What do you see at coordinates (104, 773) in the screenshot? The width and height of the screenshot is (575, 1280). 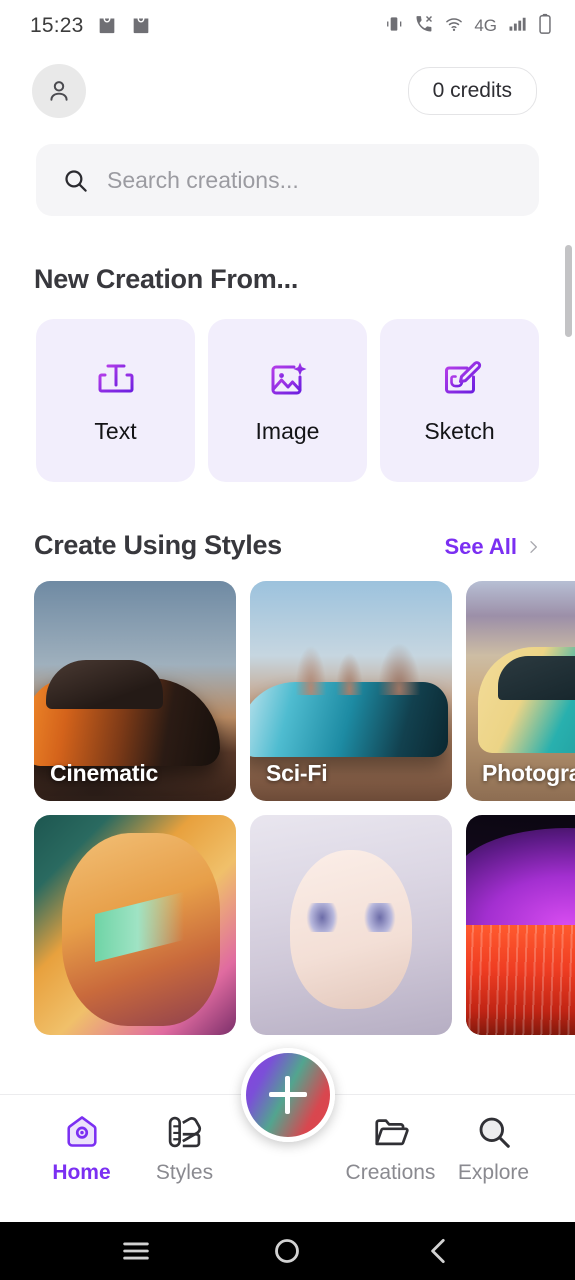 I see `style-card-label: Cinematic` at bounding box center [104, 773].